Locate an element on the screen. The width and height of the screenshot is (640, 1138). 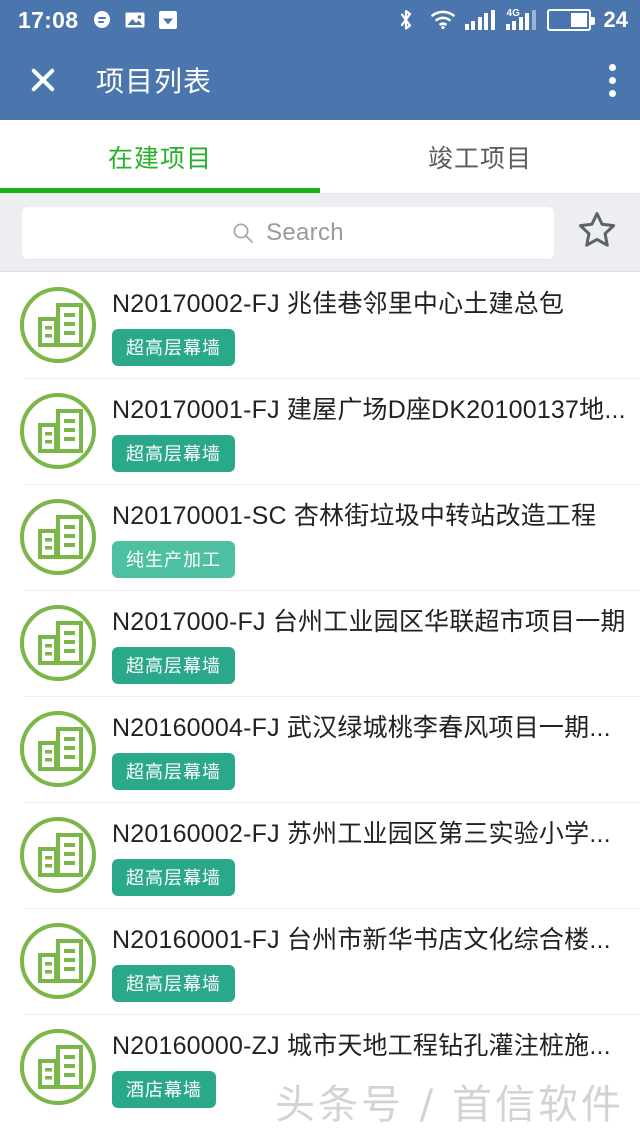
list-item-title: N20170002-FJ 兆佳巷邻里中心土建总包 is located at coordinates (338, 304).